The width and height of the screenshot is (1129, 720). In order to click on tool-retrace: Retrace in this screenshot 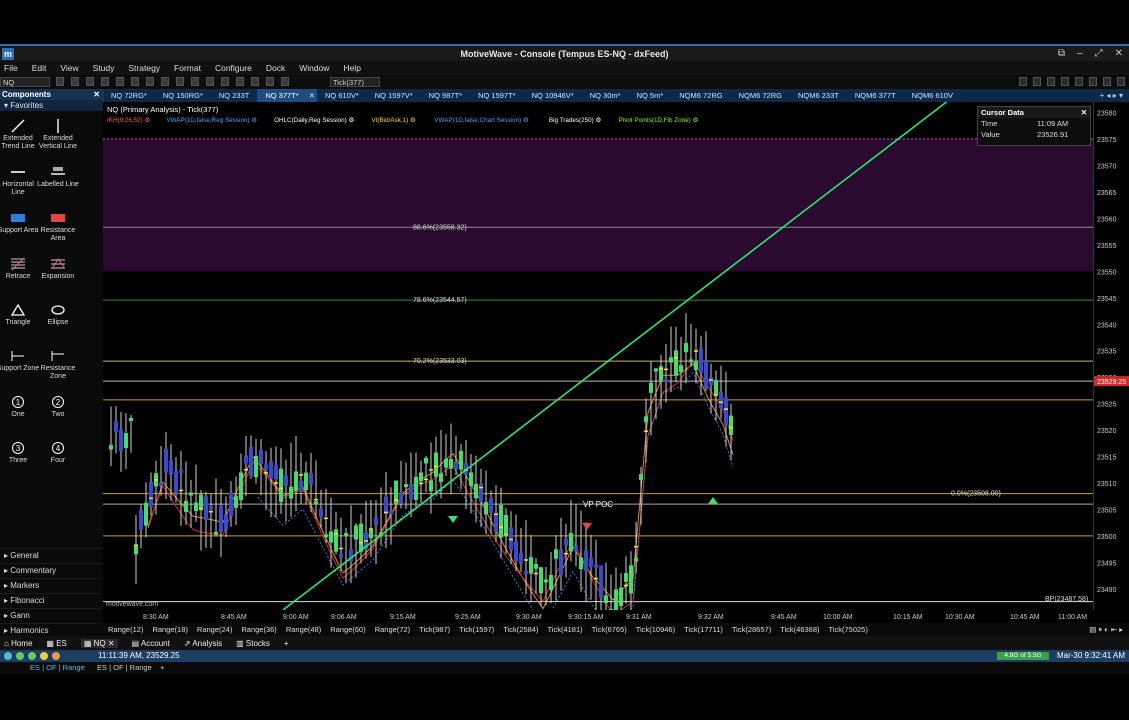, I will do `click(20, 269)`.